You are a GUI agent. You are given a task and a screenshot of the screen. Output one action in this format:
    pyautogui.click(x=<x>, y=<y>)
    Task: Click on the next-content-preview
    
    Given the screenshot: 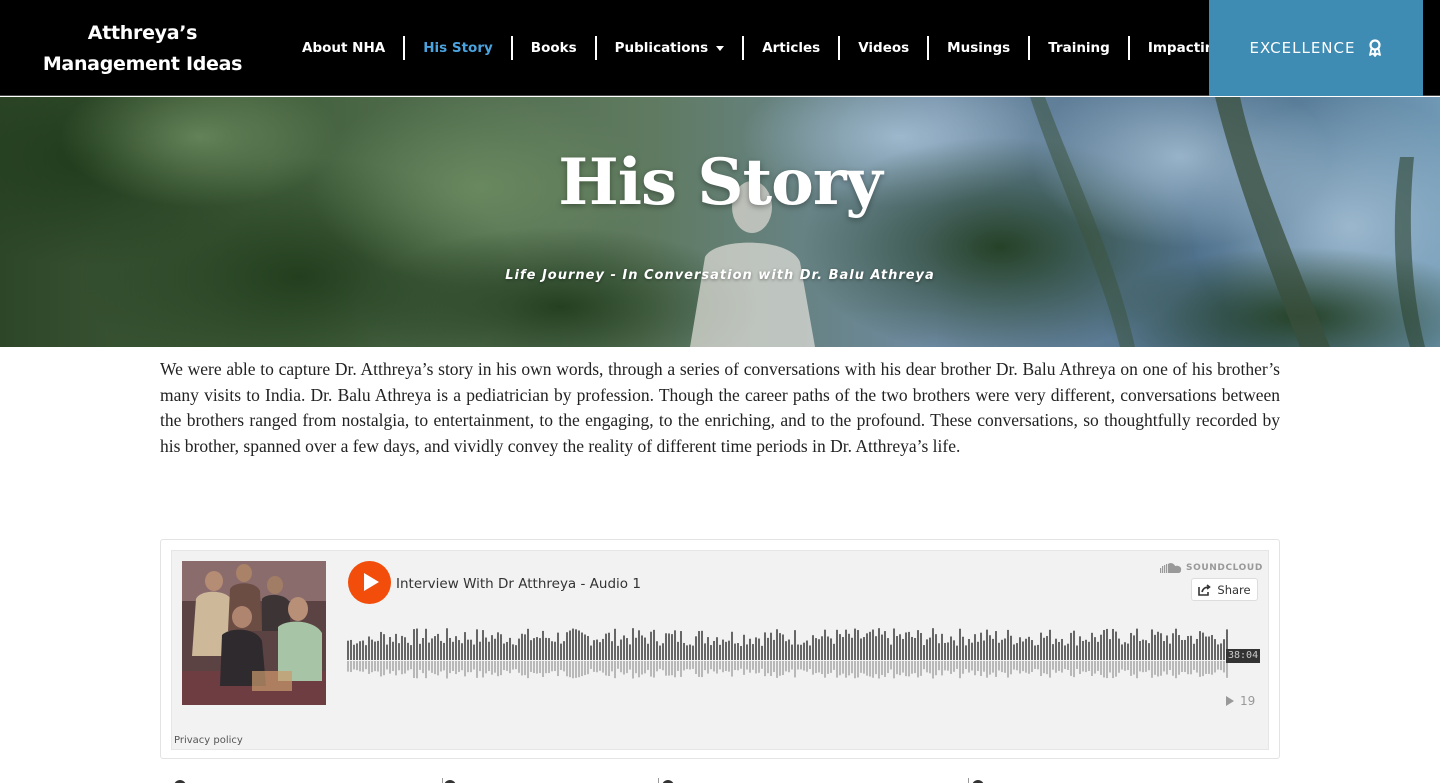 What is the action you would take?
    pyautogui.click(x=720, y=778)
    